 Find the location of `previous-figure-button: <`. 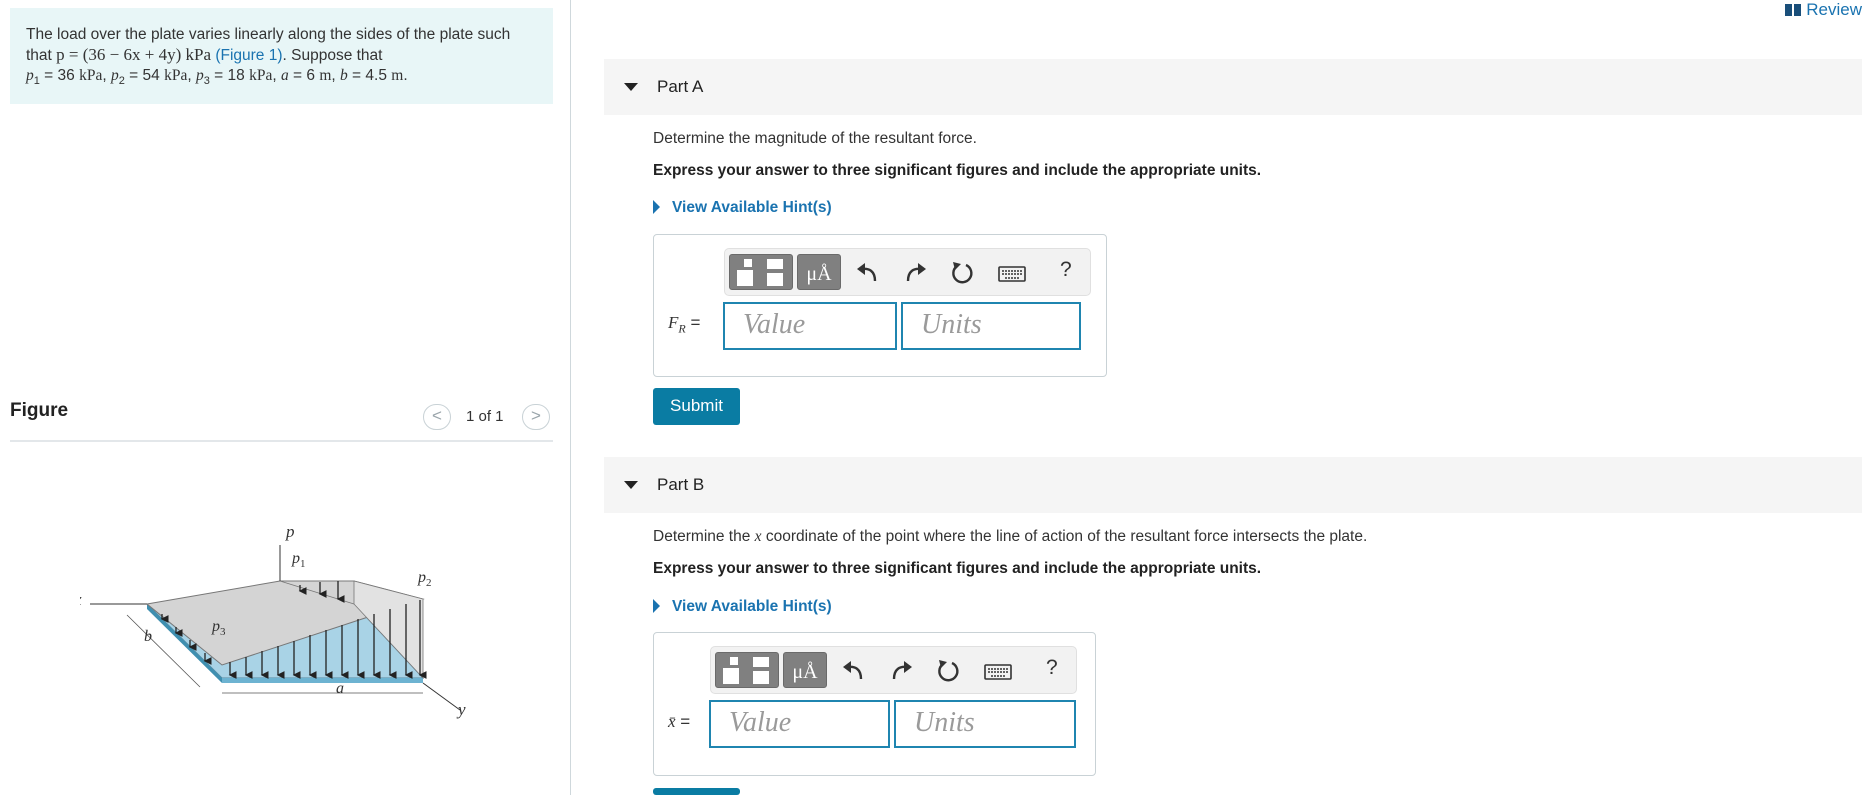

previous-figure-button: < is located at coordinates (437, 417).